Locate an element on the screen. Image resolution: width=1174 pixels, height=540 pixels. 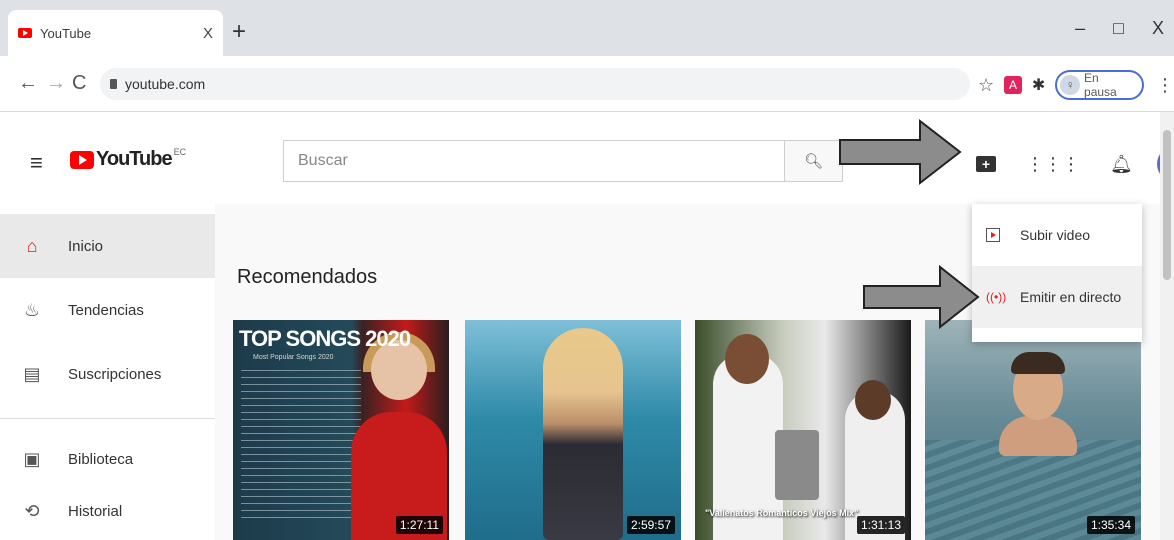
sidebar-item-label: Tendencias is located at coordinates (106, 310).